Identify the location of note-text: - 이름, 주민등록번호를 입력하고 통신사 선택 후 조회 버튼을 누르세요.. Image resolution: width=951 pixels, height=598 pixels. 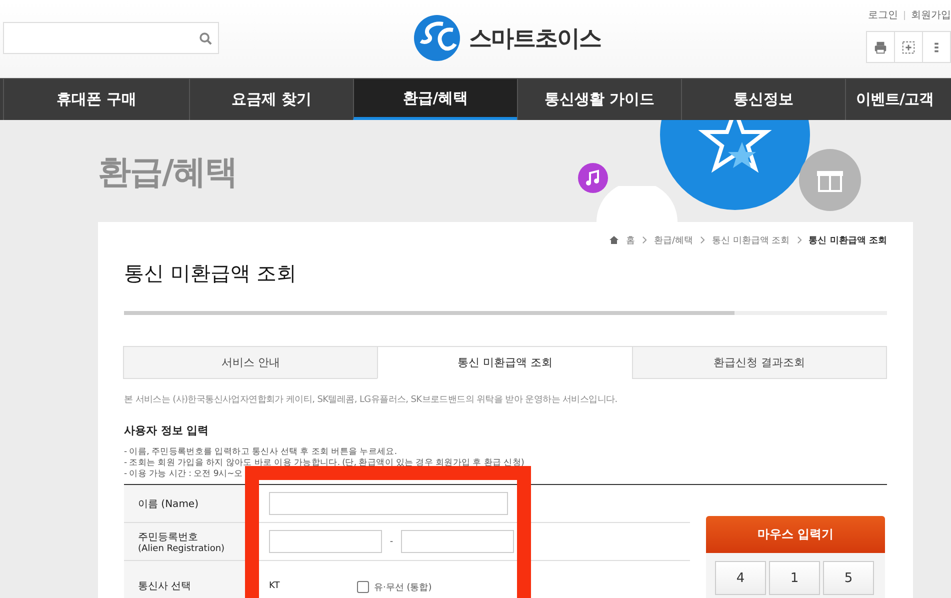
(261, 452).